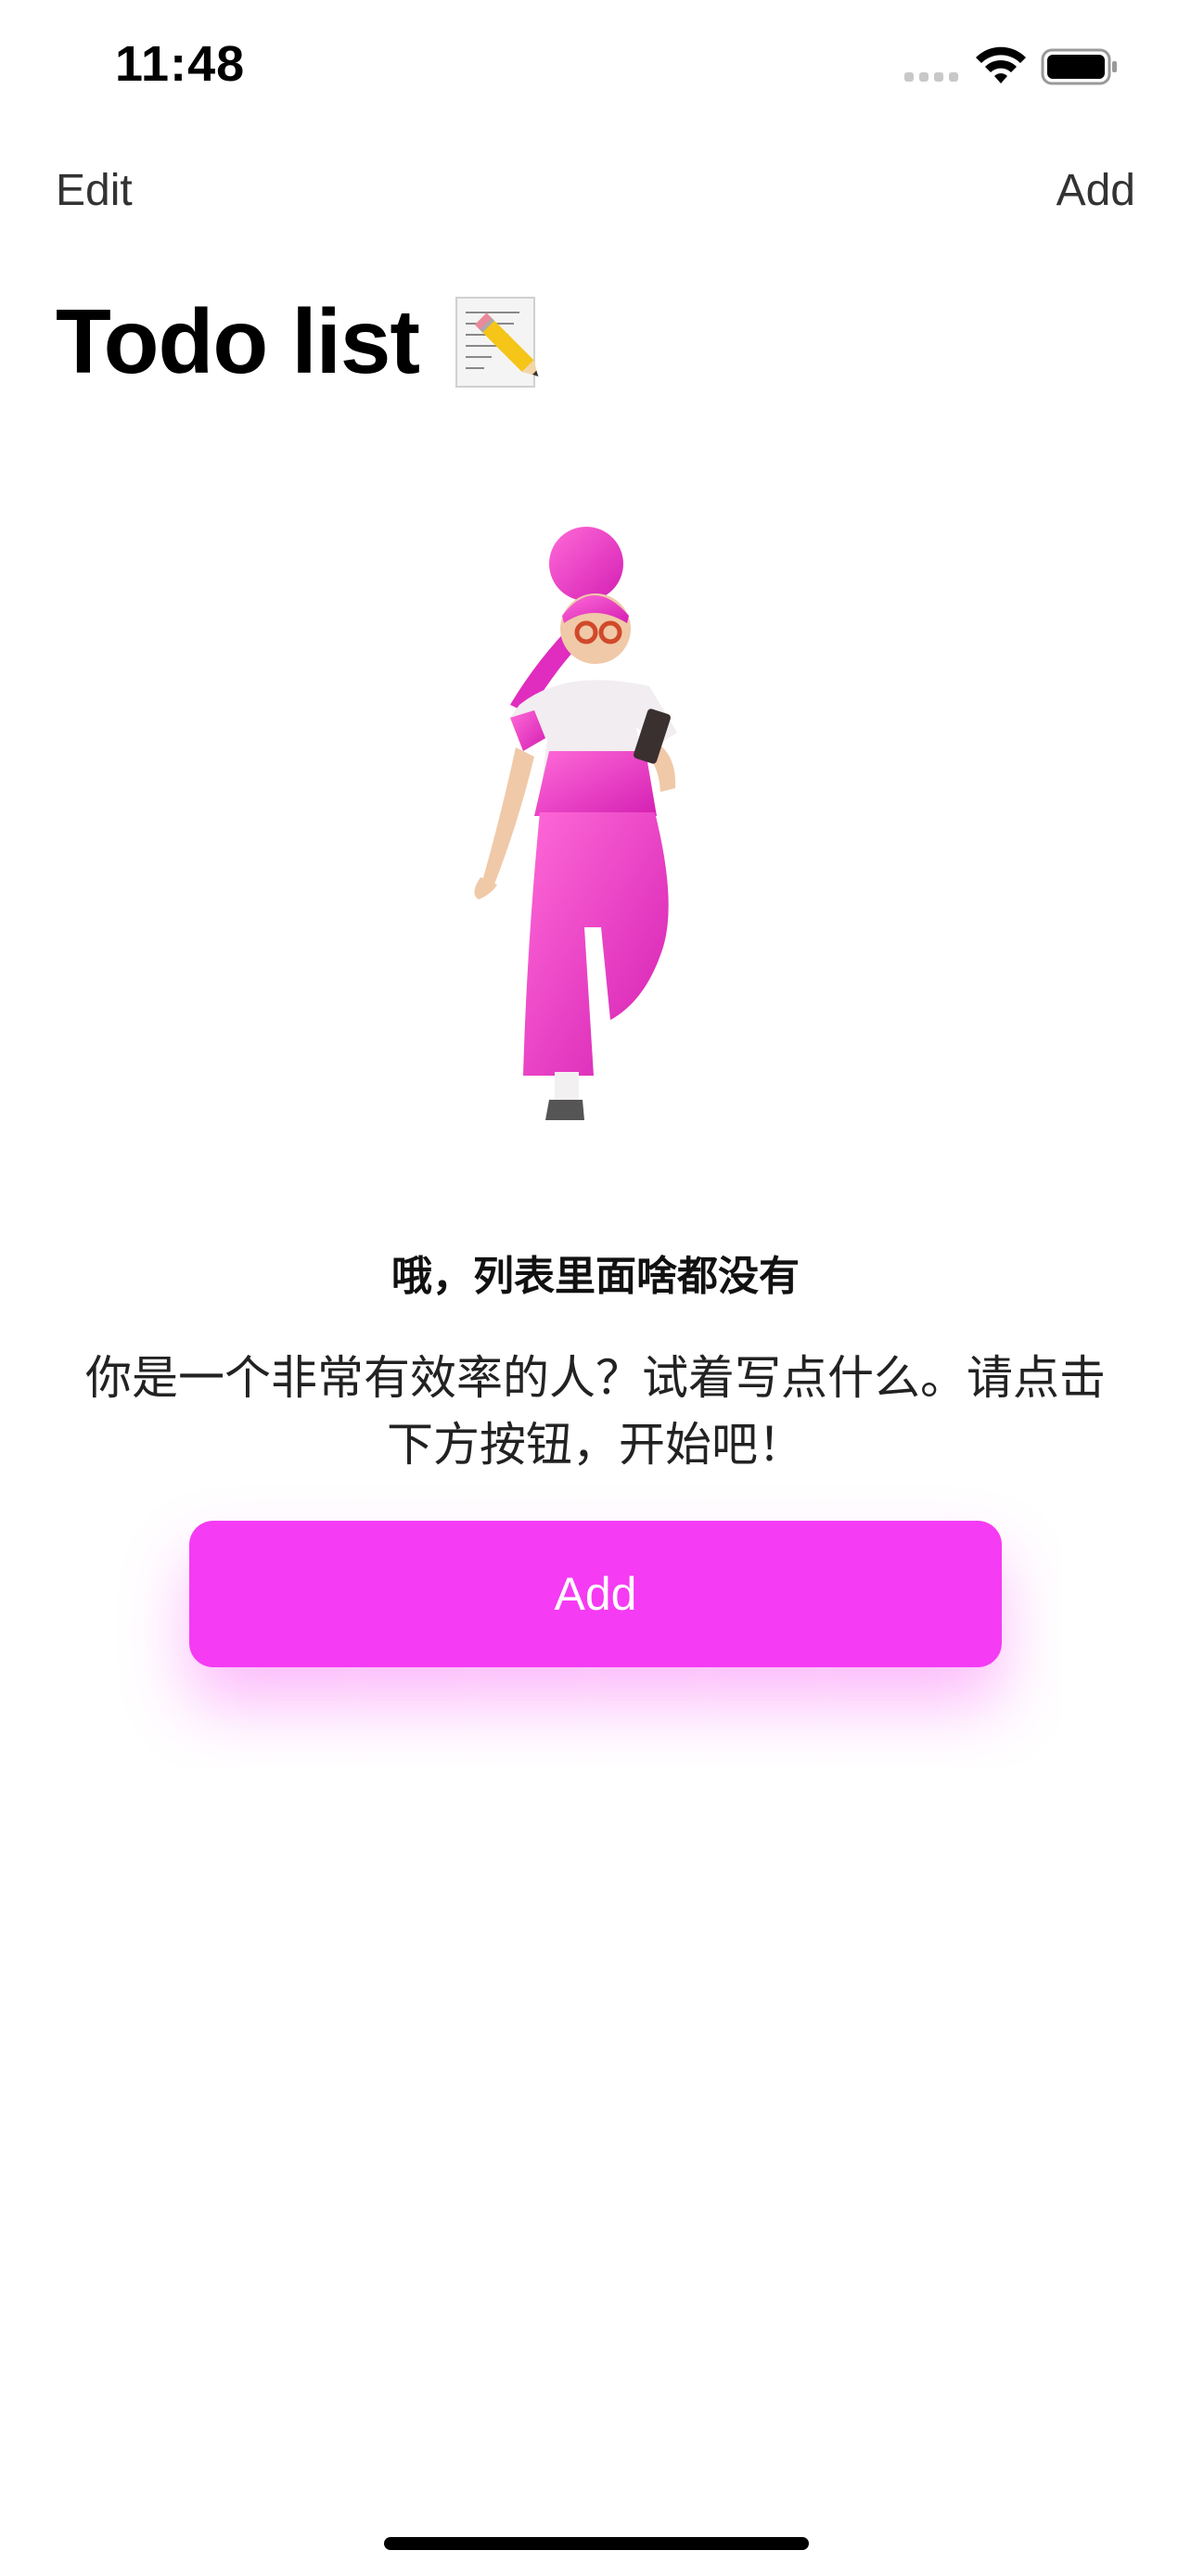 This screenshot has height=2576, width=1191. What do you see at coordinates (595, 69) in the screenshot?
I see `status-bar: 11:48` at bounding box center [595, 69].